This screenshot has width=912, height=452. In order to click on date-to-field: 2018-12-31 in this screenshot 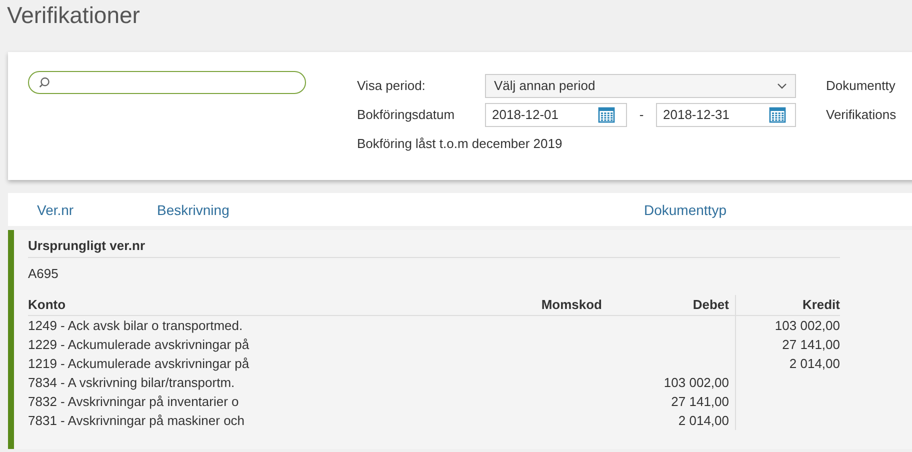, I will do `click(726, 114)`.